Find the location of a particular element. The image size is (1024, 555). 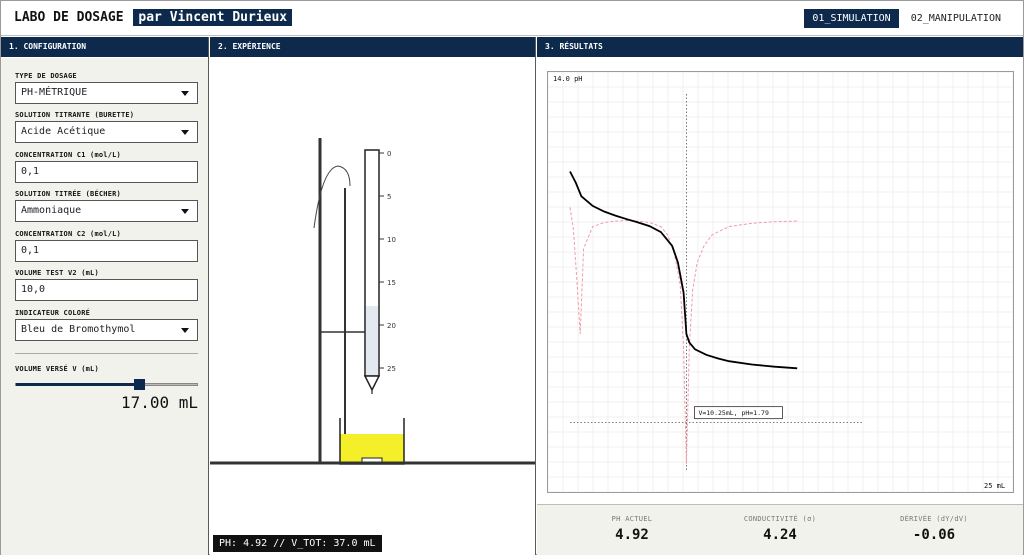

type-label: TYPE DE DOSAGE is located at coordinates (46, 76).